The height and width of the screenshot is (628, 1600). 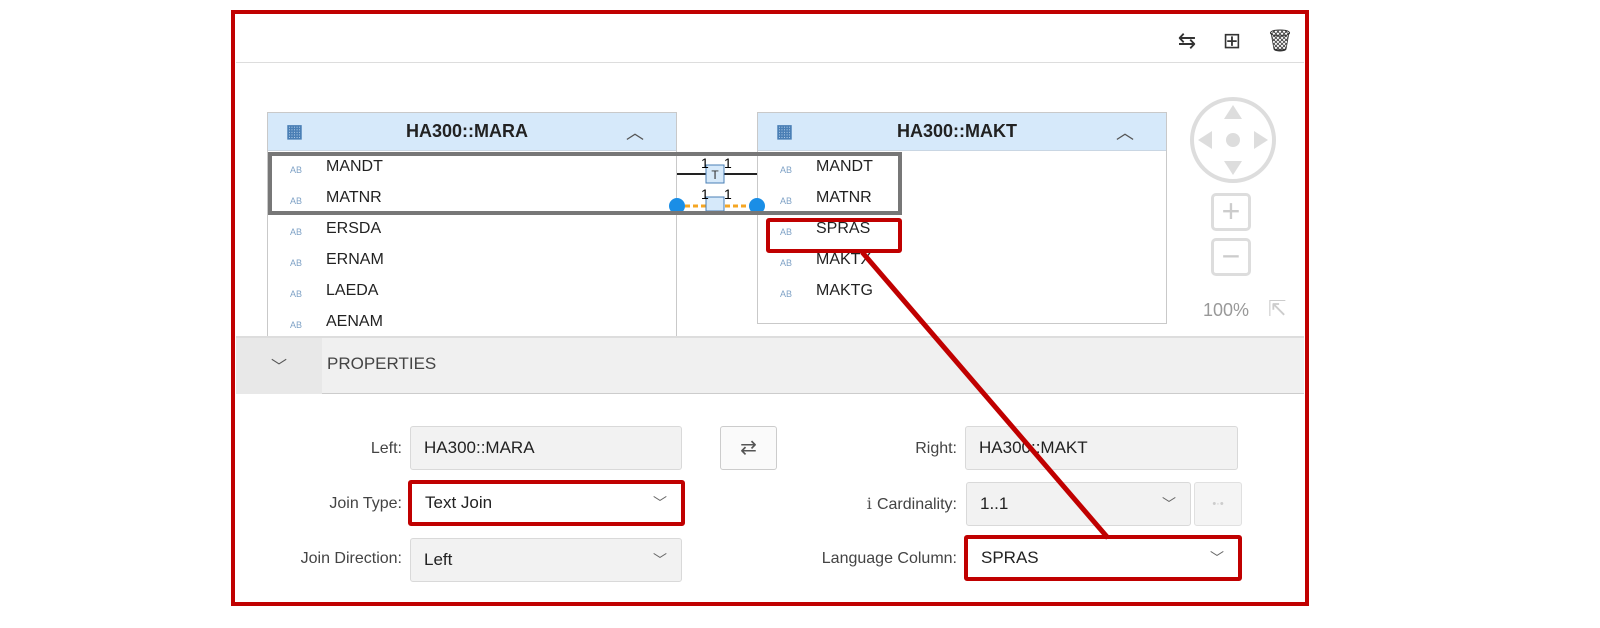 I want to click on join-type-label: Join Type:, so click(x=365, y=503).